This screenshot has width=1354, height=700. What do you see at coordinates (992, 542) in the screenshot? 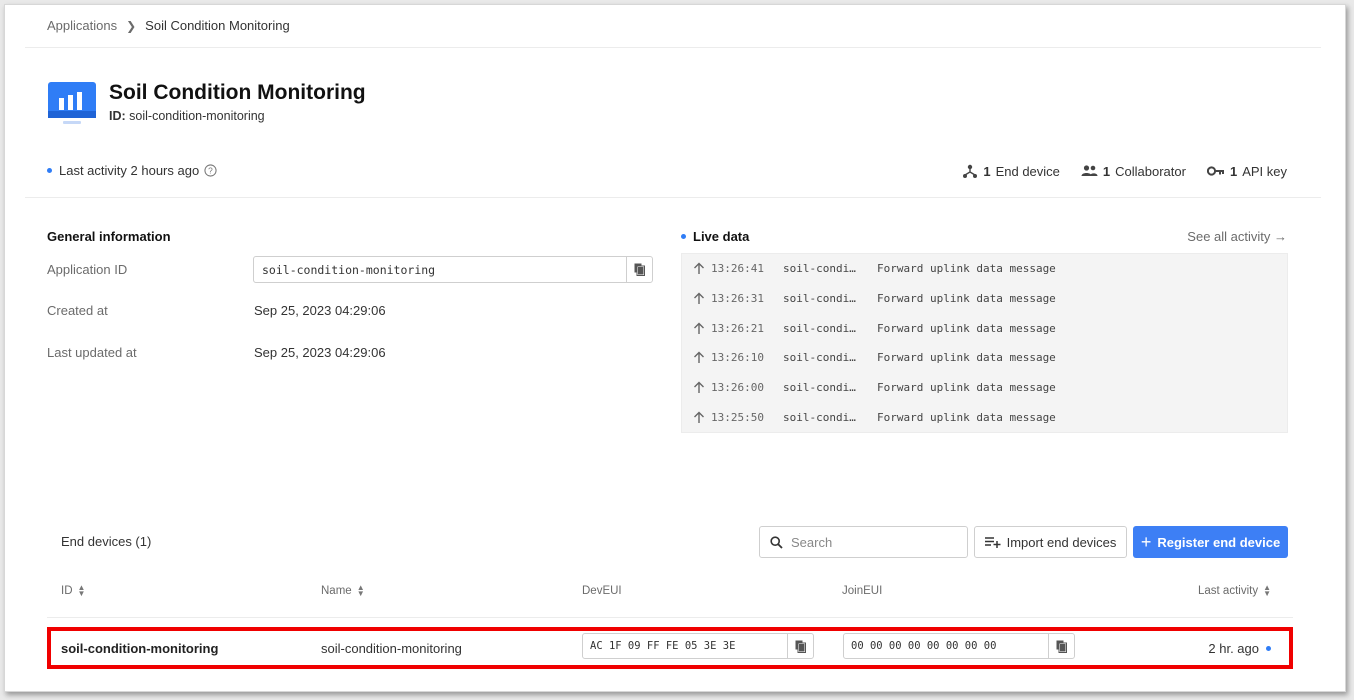
I see `playlist-add-icon` at bounding box center [992, 542].